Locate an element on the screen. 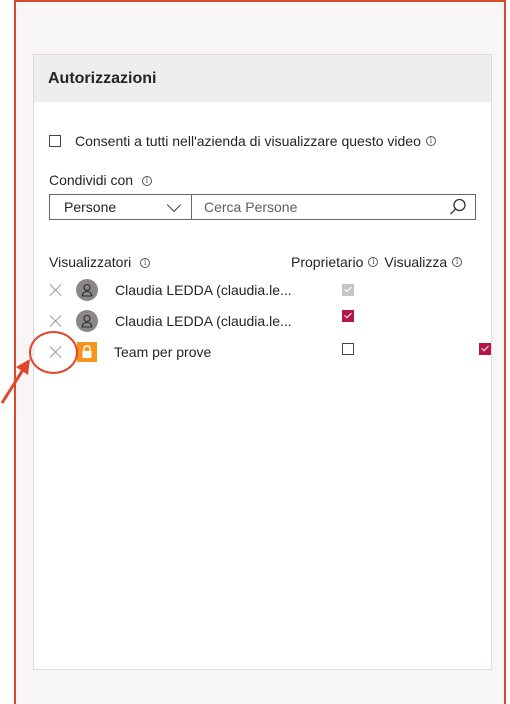  share-with-label-row: Condividi con i is located at coordinates (100, 180).